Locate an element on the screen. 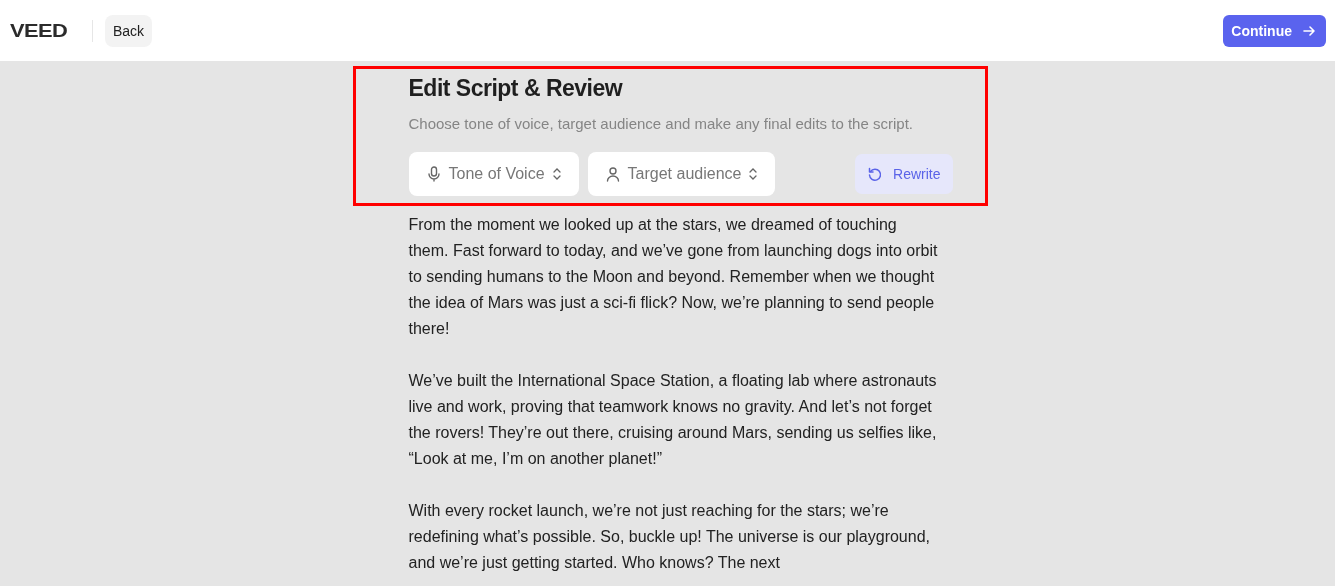 The image size is (1335, 586). page-subtitle: Choose tone of voice, target audience and make any final edits to the script. is located at coordinates (661, 123).